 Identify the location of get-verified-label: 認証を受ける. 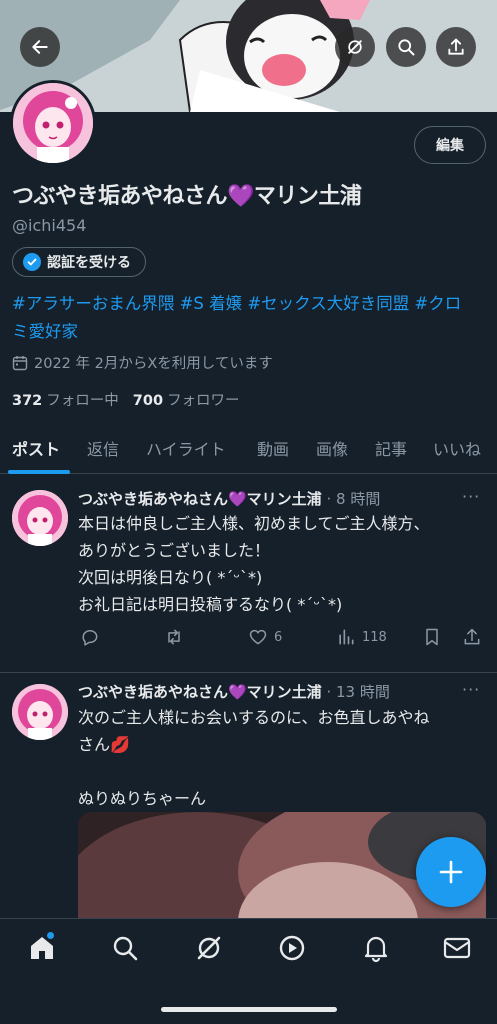
(89, 263).